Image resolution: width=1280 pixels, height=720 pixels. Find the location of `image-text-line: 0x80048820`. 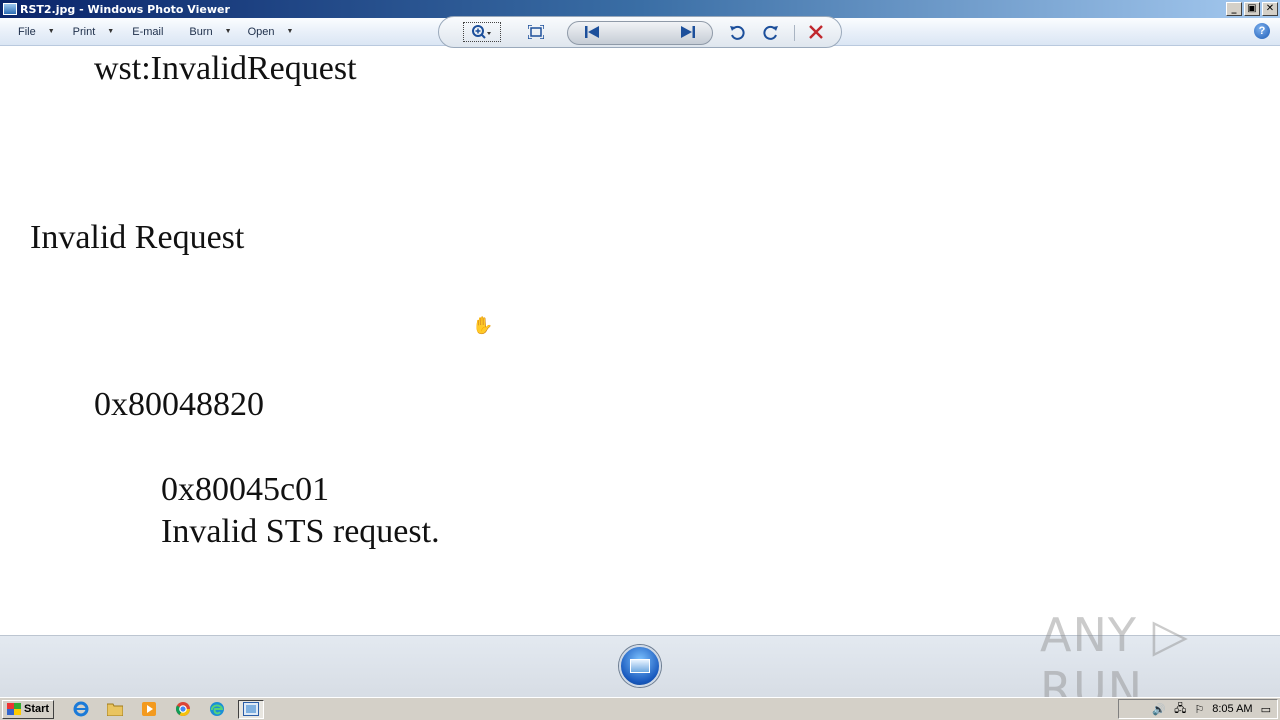

image-text-line: 0x80048820 is located at coordinates (179, 404).